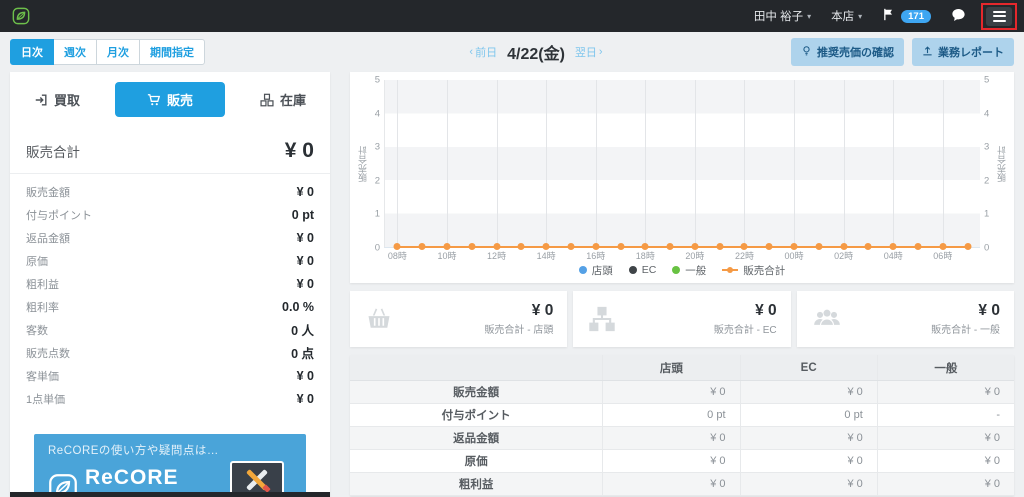 This screenshot has width=1024, height=497. Describe the element at coordinates (169, 99) in the screenshot. I see `tab-sales: 販売` at that location.